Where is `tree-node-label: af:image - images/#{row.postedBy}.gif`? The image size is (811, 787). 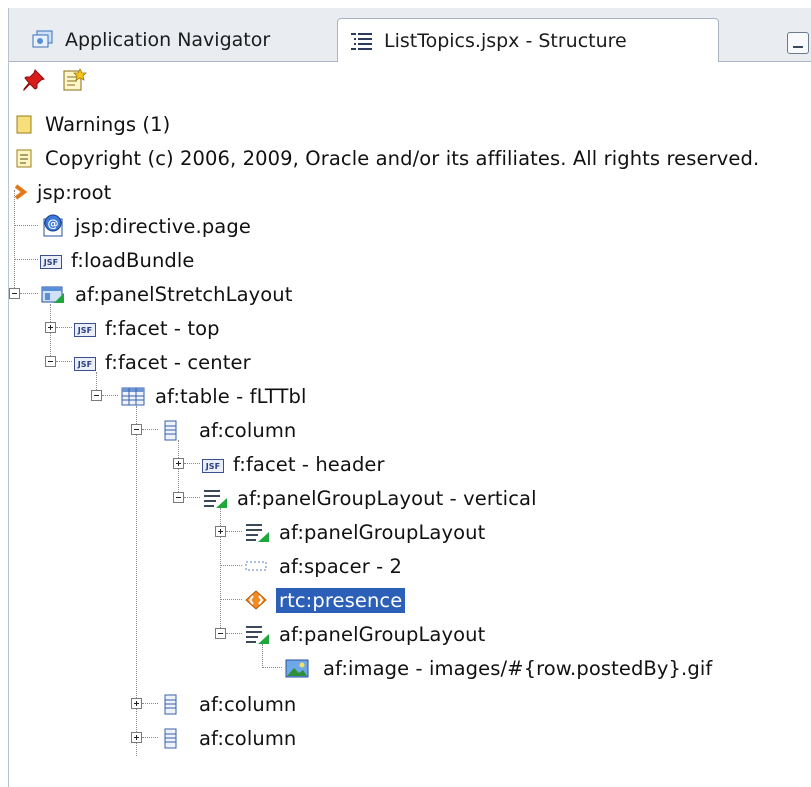
tree-node-label: af:image - images/#{row.postedBy}.gif is located at coordinates (518, 668).